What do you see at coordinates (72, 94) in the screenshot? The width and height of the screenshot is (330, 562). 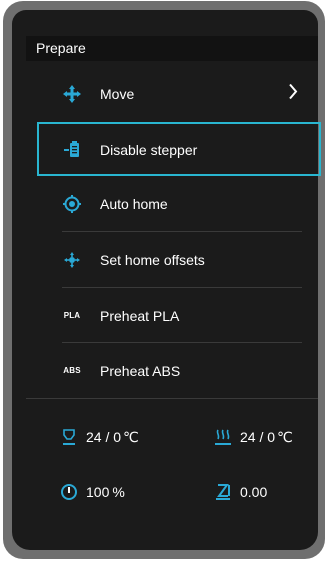 I see `move-arrows-icon` at bounding box center [72, 94].